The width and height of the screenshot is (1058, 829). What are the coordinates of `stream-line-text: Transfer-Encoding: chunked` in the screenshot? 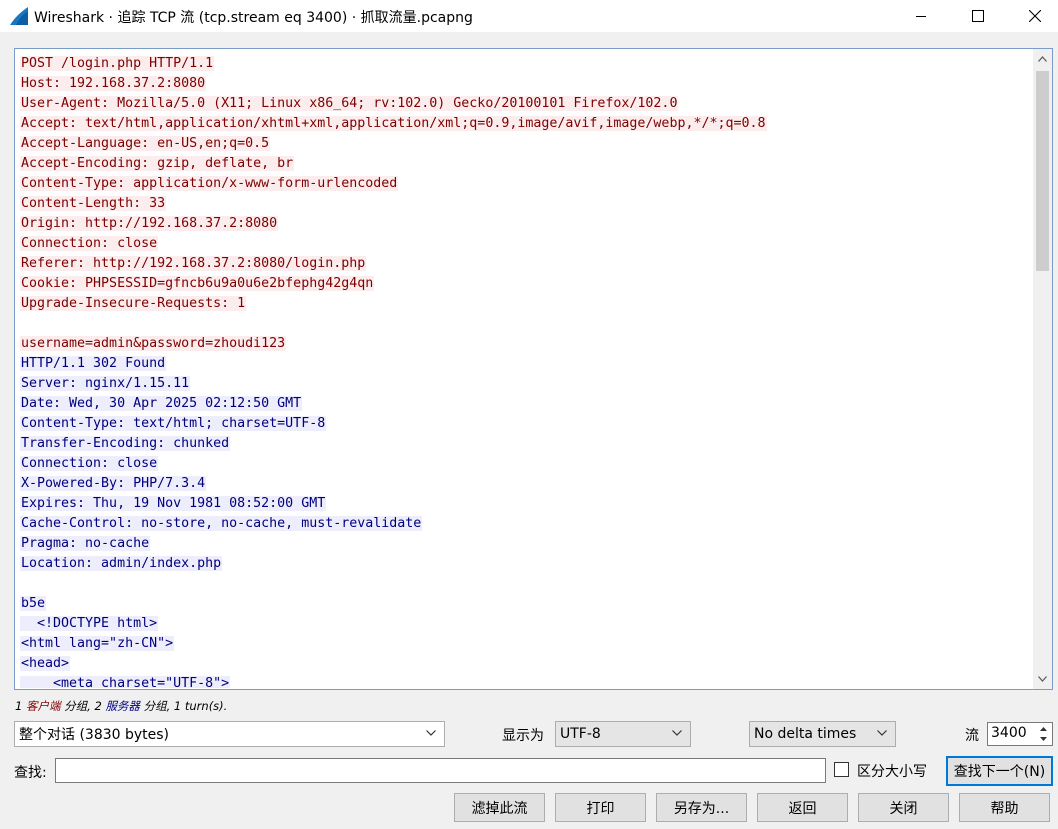 It's located at (125, 443).